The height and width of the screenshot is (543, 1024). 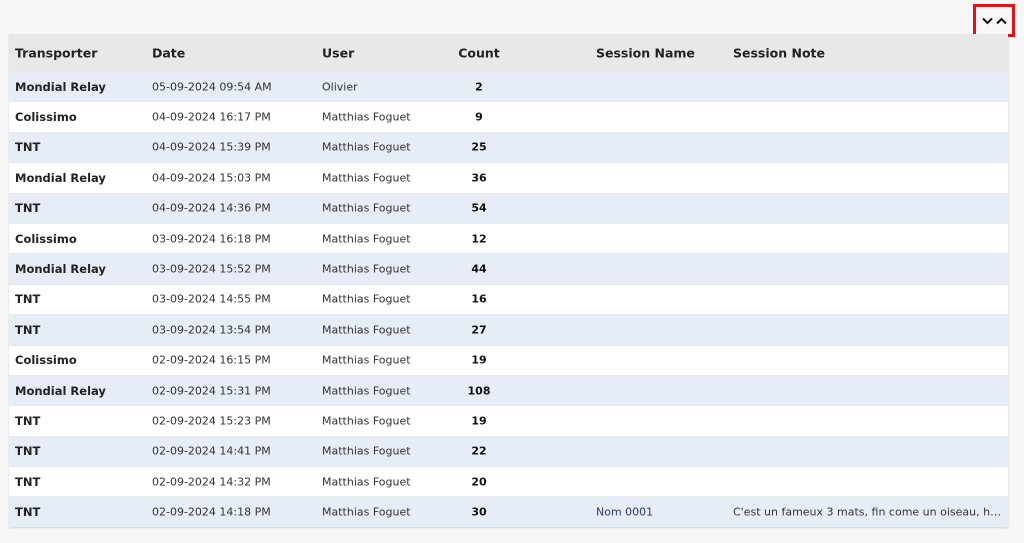 What do you see at coordinates (340, 87) in the screenshot?
I see `cell-user: Olivier` at bounding box center [340, 87].